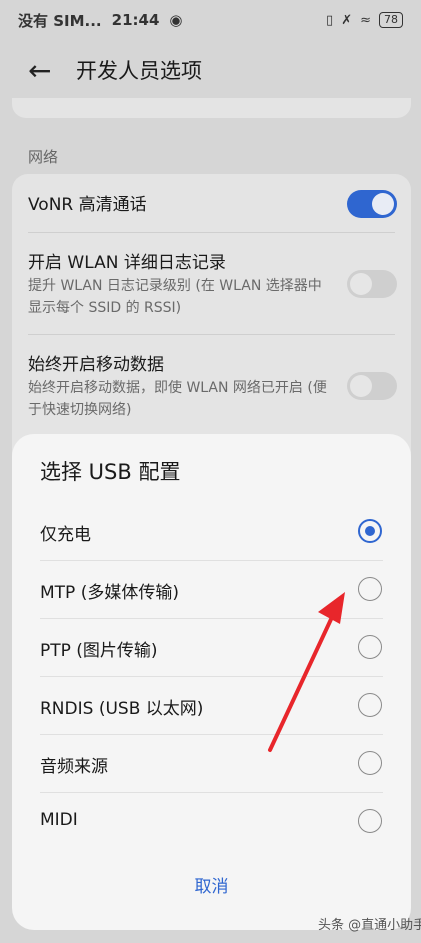  I want to click on clock: 21:44, so click(135, 20).